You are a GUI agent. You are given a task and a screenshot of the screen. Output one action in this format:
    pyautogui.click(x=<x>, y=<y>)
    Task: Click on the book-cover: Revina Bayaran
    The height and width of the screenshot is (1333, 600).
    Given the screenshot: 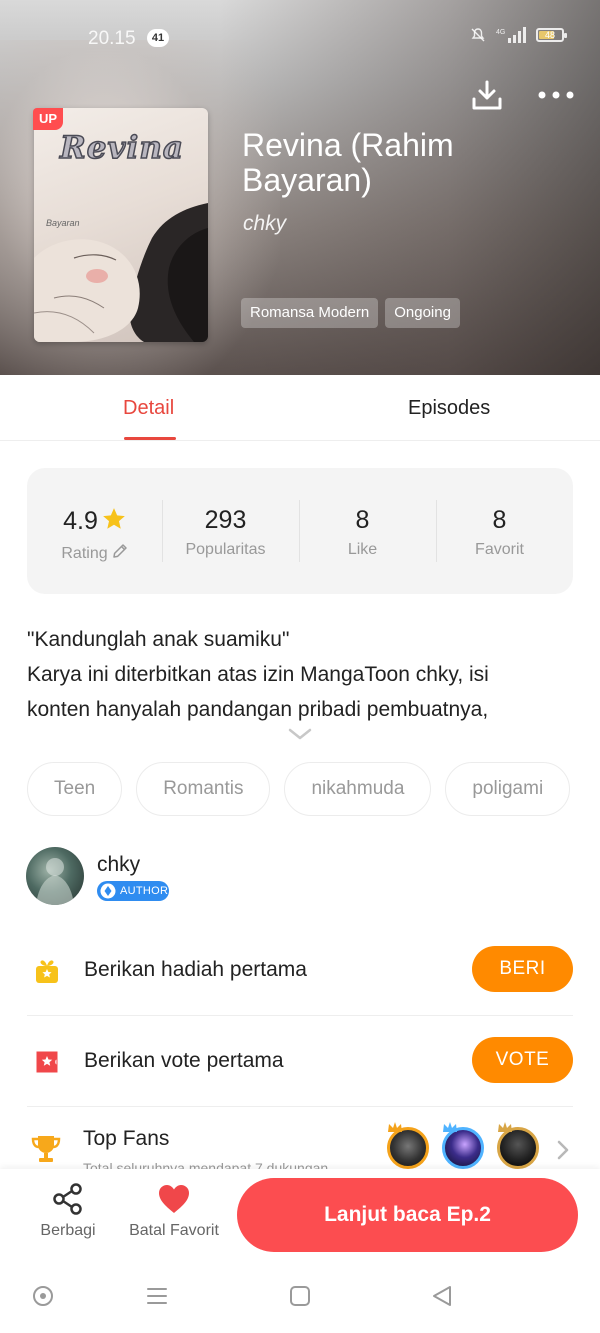 What is the action you would take?
    pyautogui.click(x=121, y=225)
    